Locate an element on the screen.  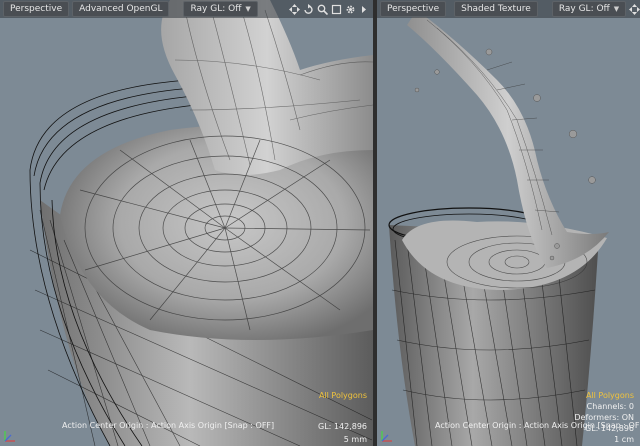
right-shading-label: Shaded Texture is located at coordinates (496, 9).